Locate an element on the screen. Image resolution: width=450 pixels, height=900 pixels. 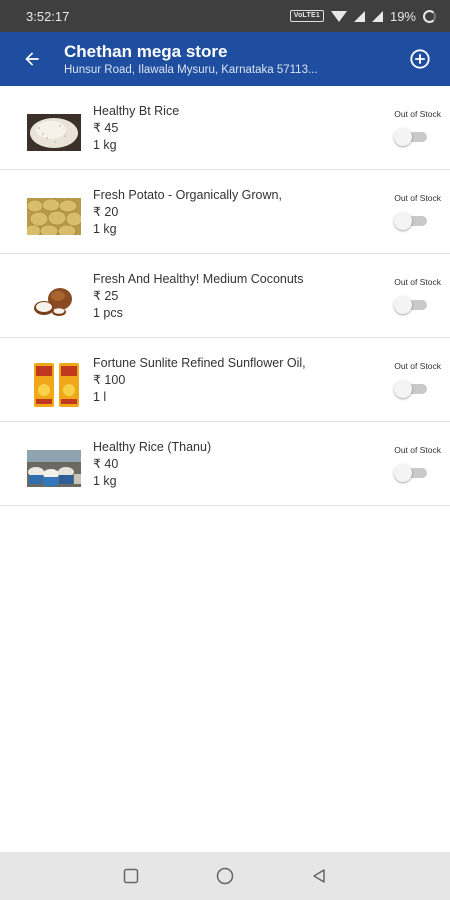
product-item: Healthy Bt Rice ₹ 45 1 kg Out of Stock is located at coordinates (225, 128).